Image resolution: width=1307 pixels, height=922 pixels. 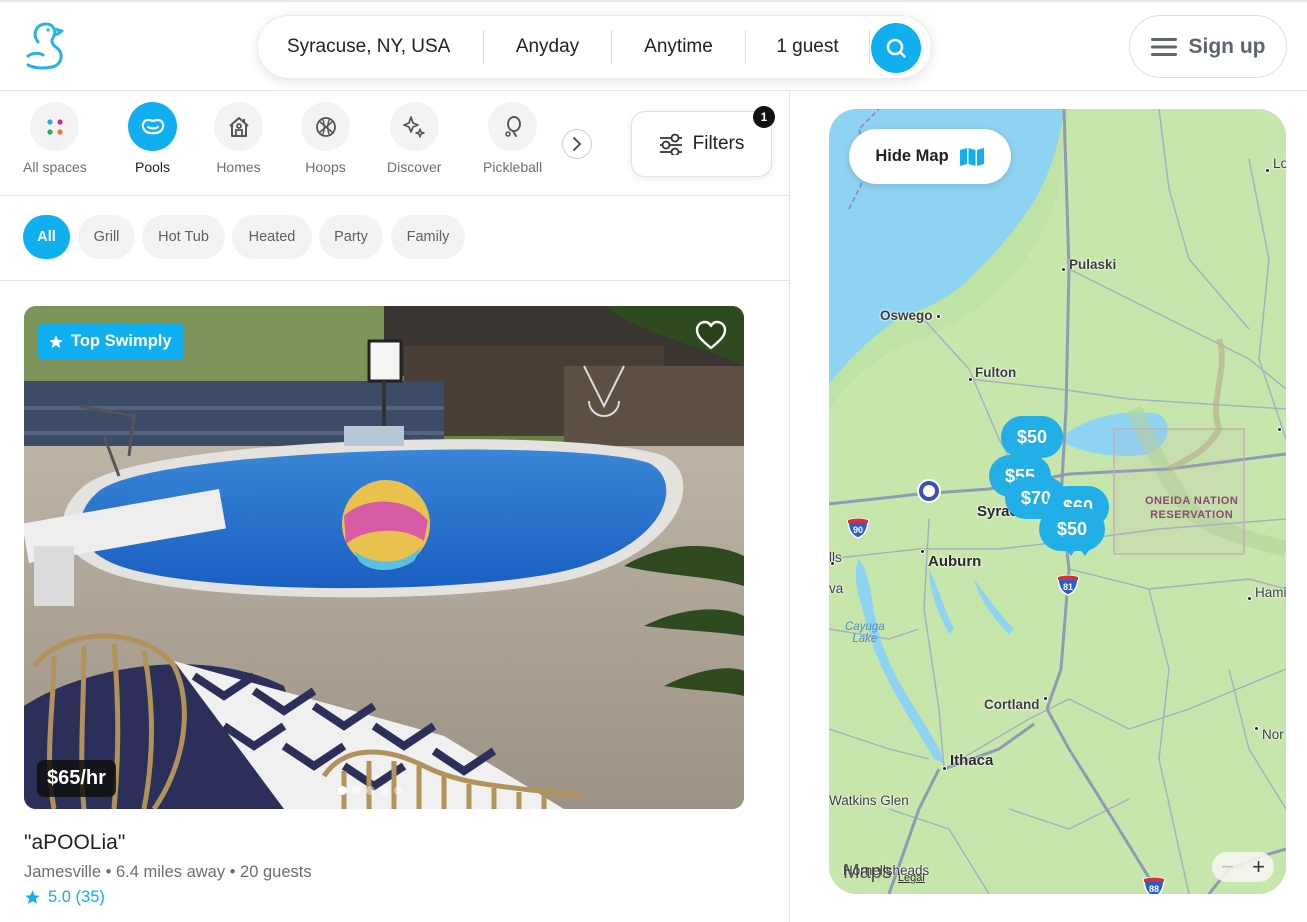 What do you see at coordinates (55, 126) in the screenshot?
I see `dots-grid-icon` at bounding box center [55, 126].